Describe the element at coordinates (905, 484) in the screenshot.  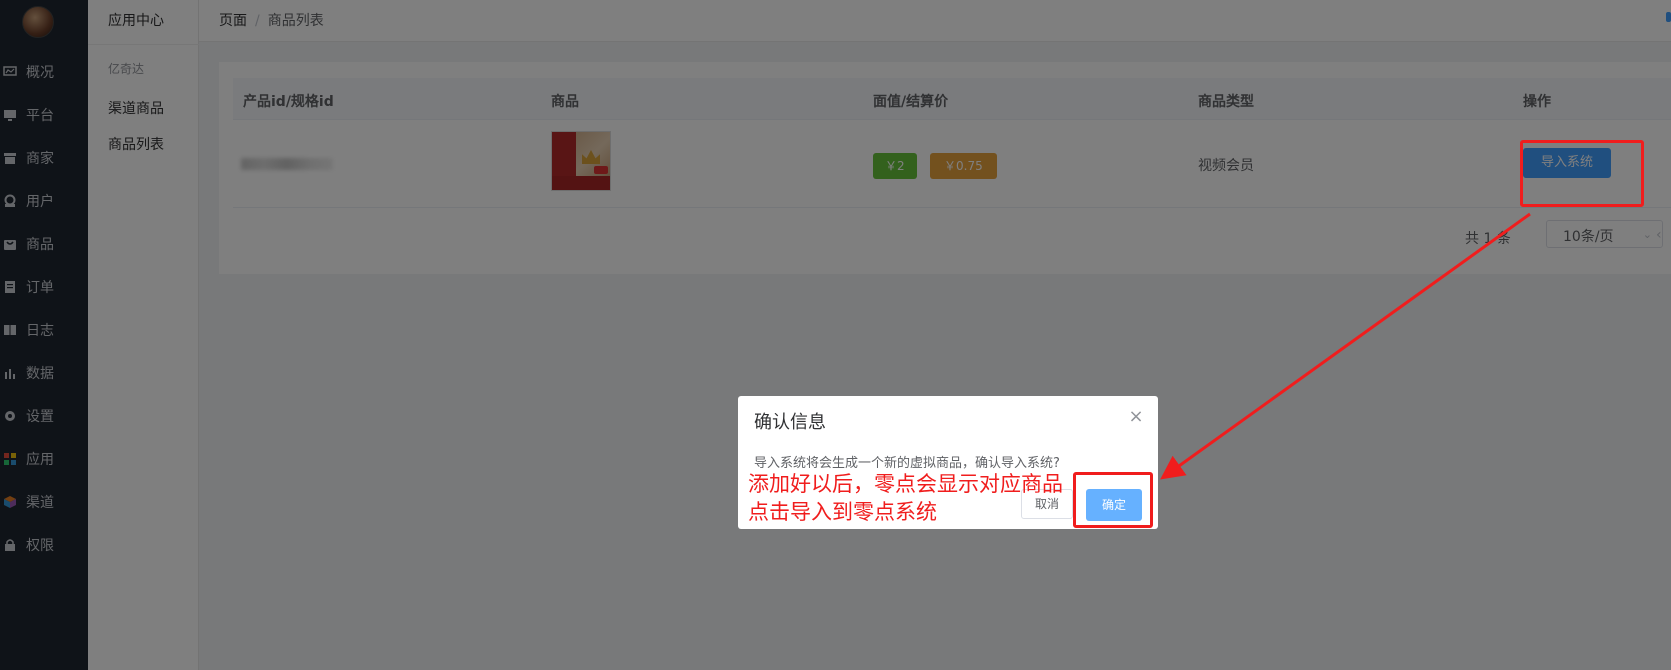
I see `annotation-line-1: 添加好以后，零点会显示对应商品` at that location.